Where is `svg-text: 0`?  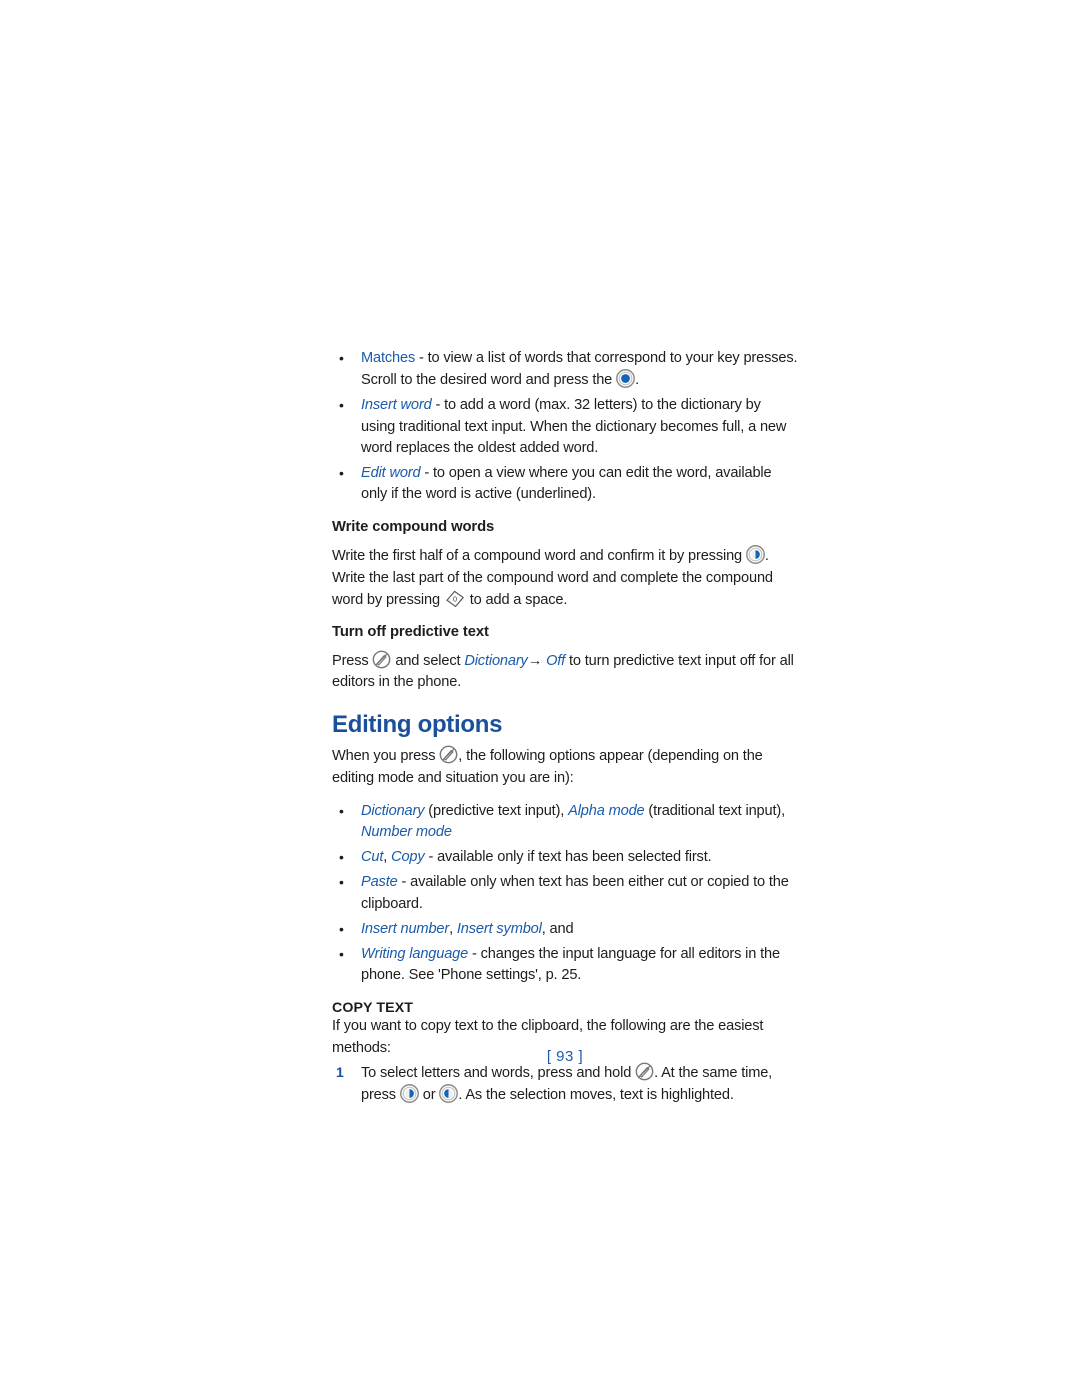
svg-text: 0 is located at coordinates (455, 598).